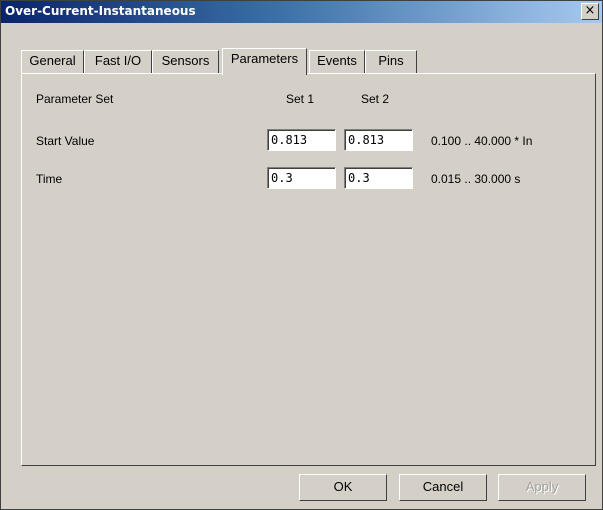 This screenshot has width=603, height=510. Describe the element at coordinates (443, 487) in the screenshot. I see `cancel-button: Cancel` at that location.